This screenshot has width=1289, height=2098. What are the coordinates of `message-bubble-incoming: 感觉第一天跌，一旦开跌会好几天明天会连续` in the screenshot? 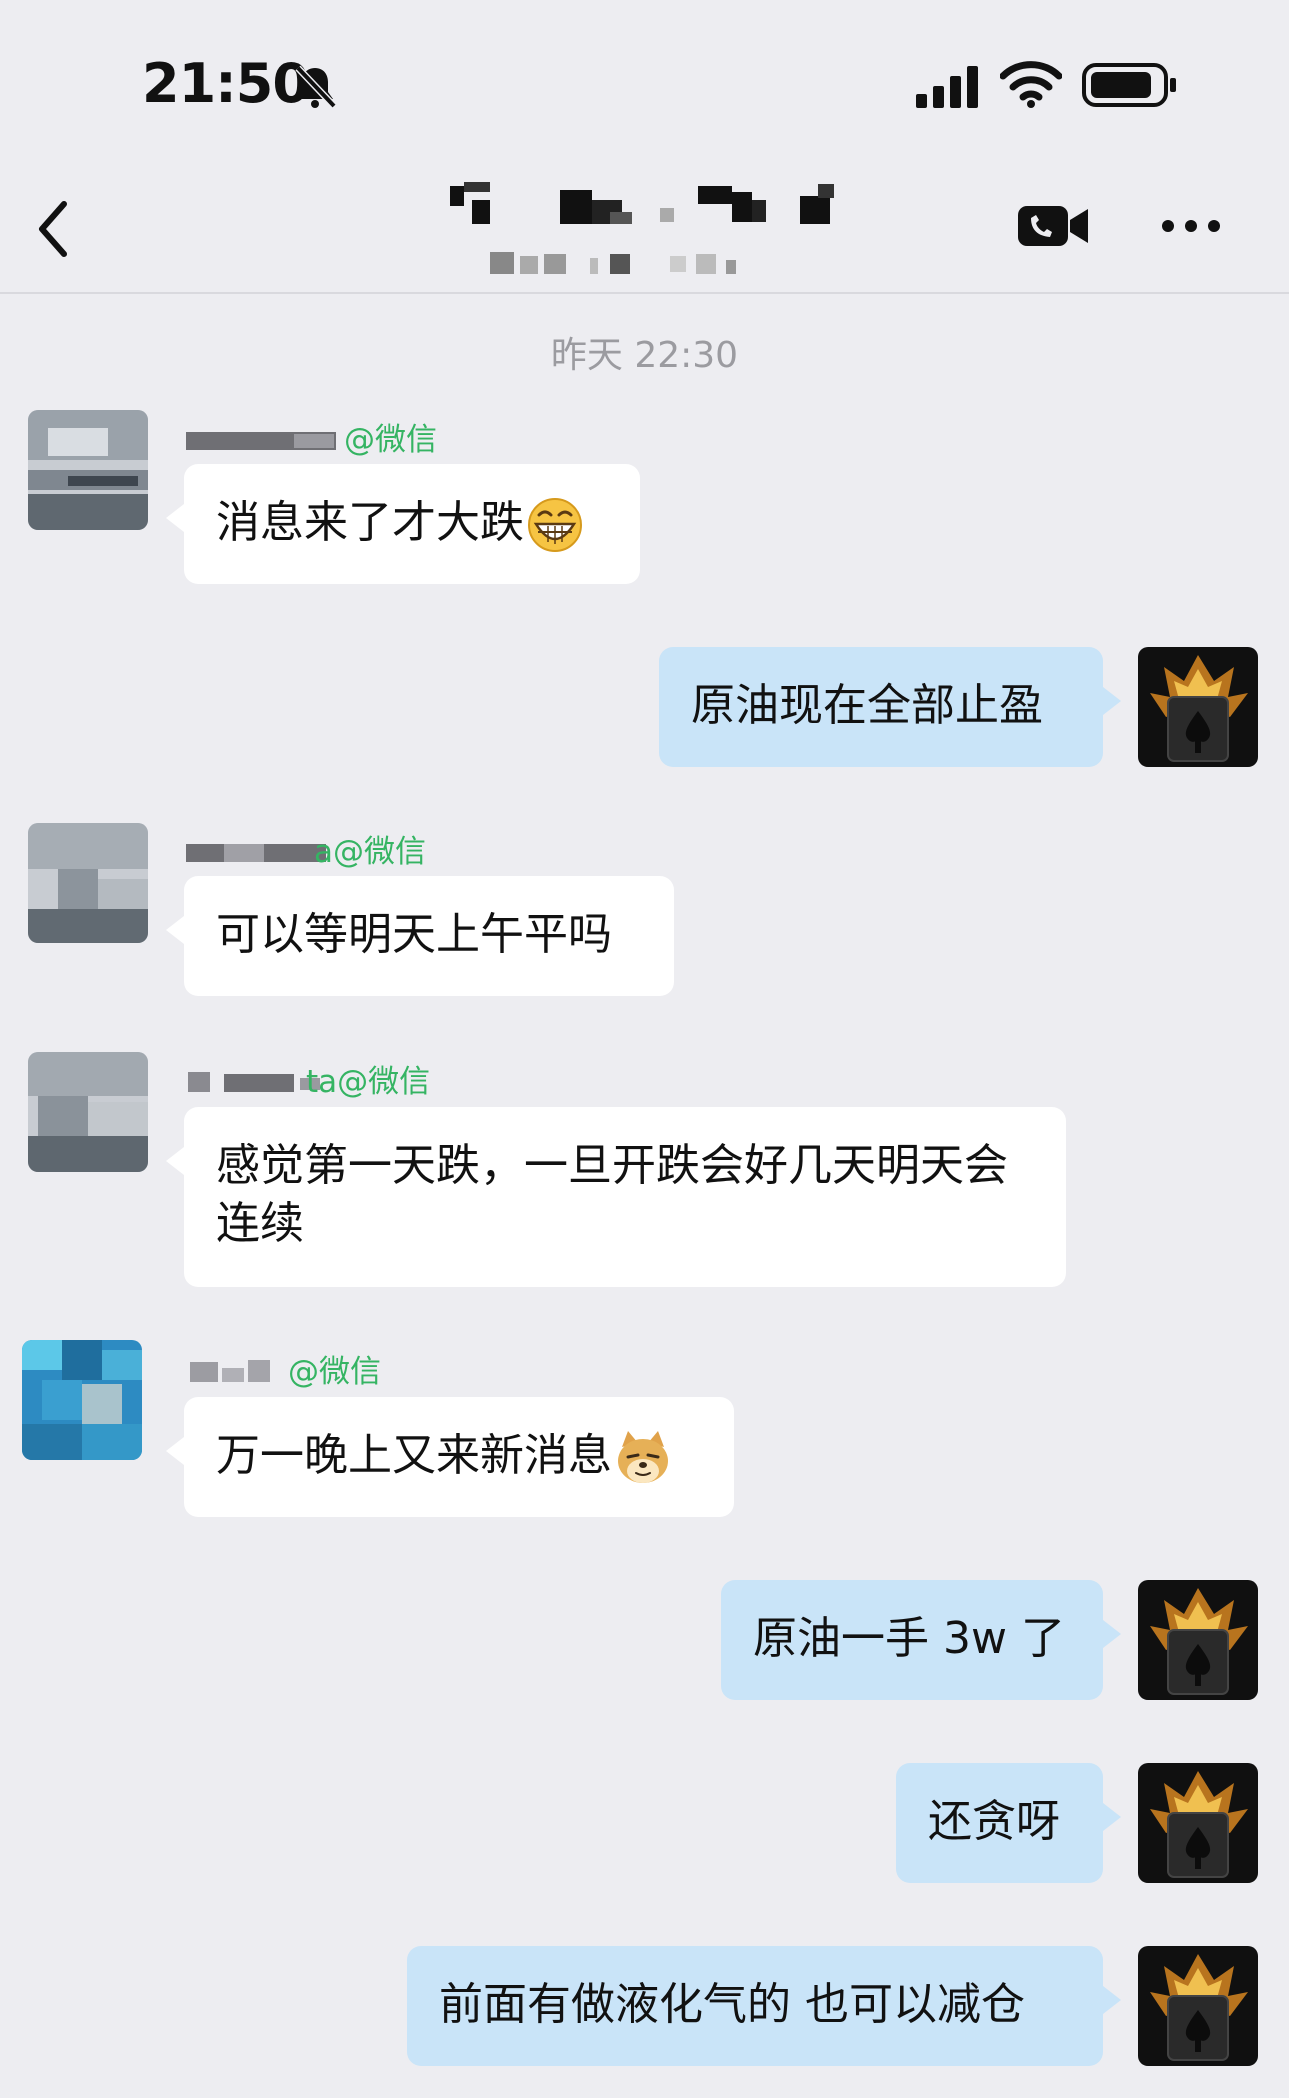 It's located at (616, 1197).